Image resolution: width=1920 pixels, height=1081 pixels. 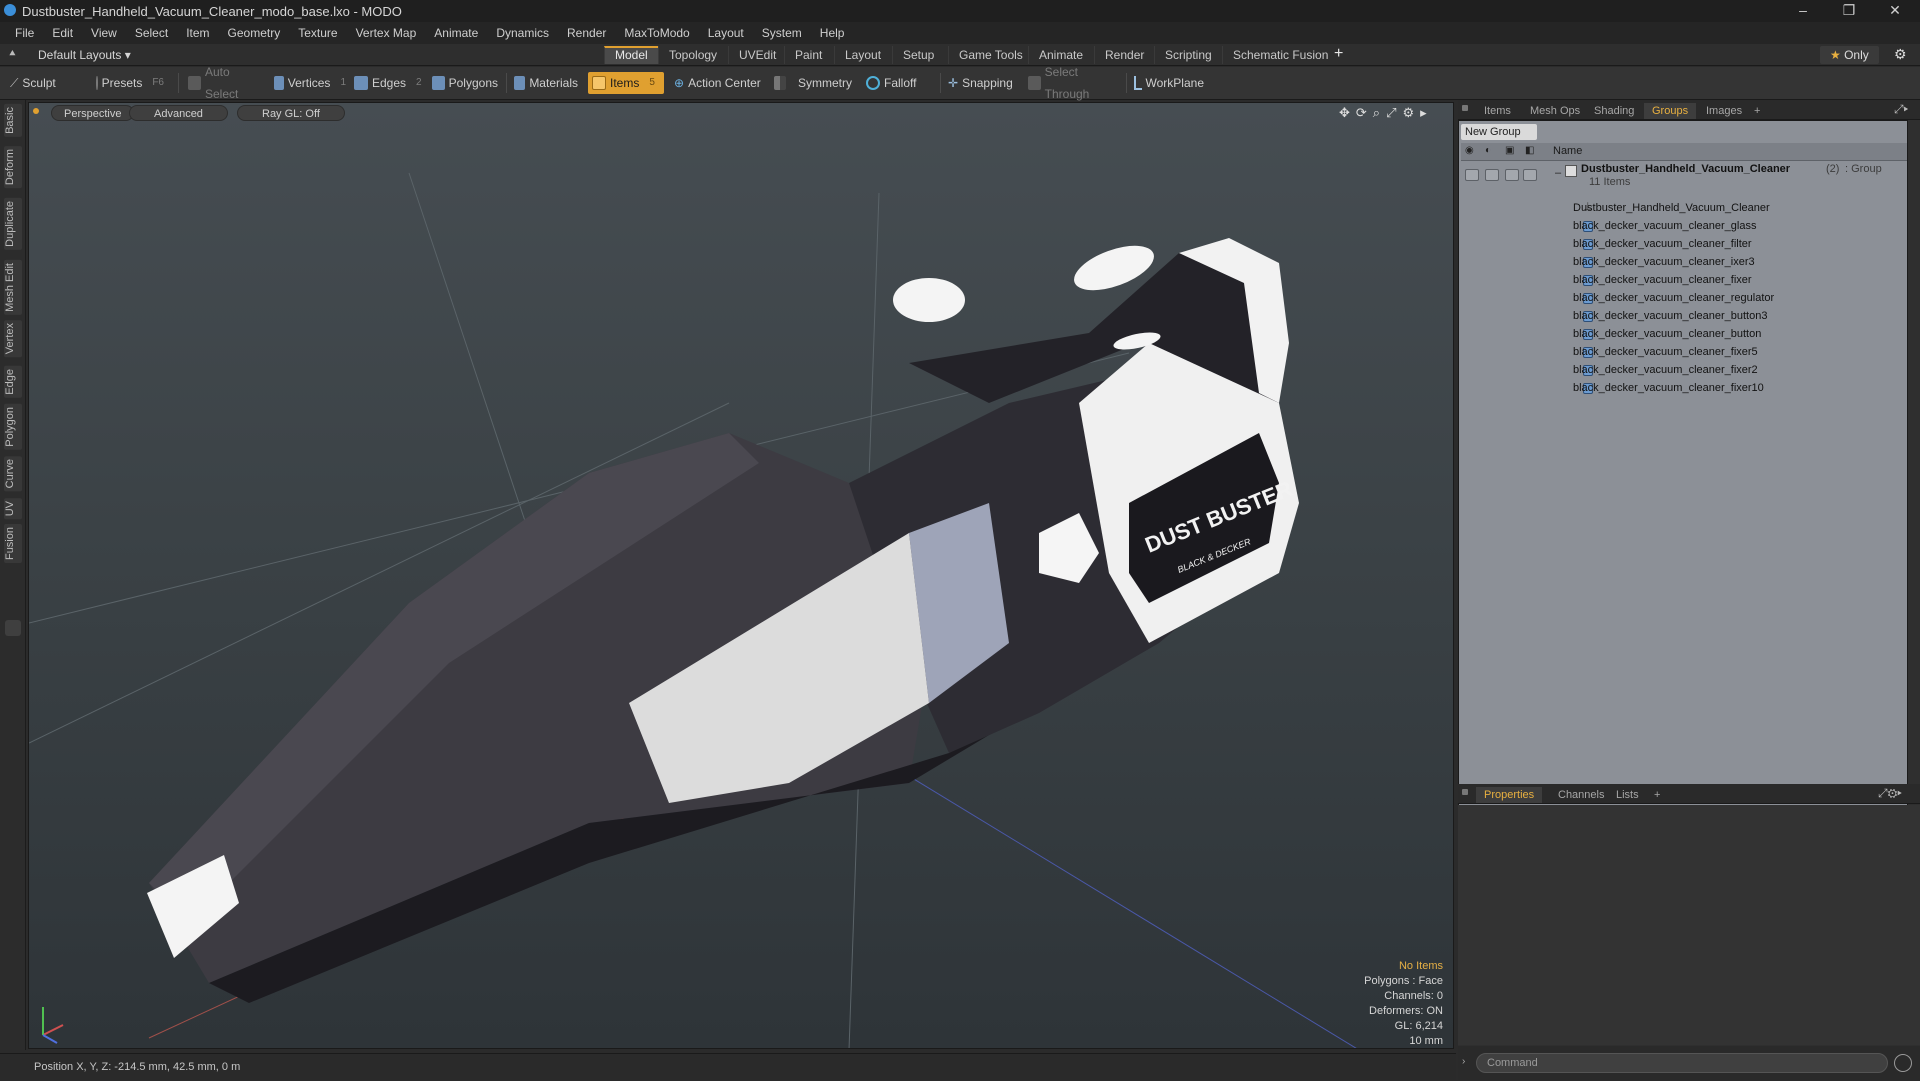 I want to click on symmetry-icon, so click(x=780, y=83).